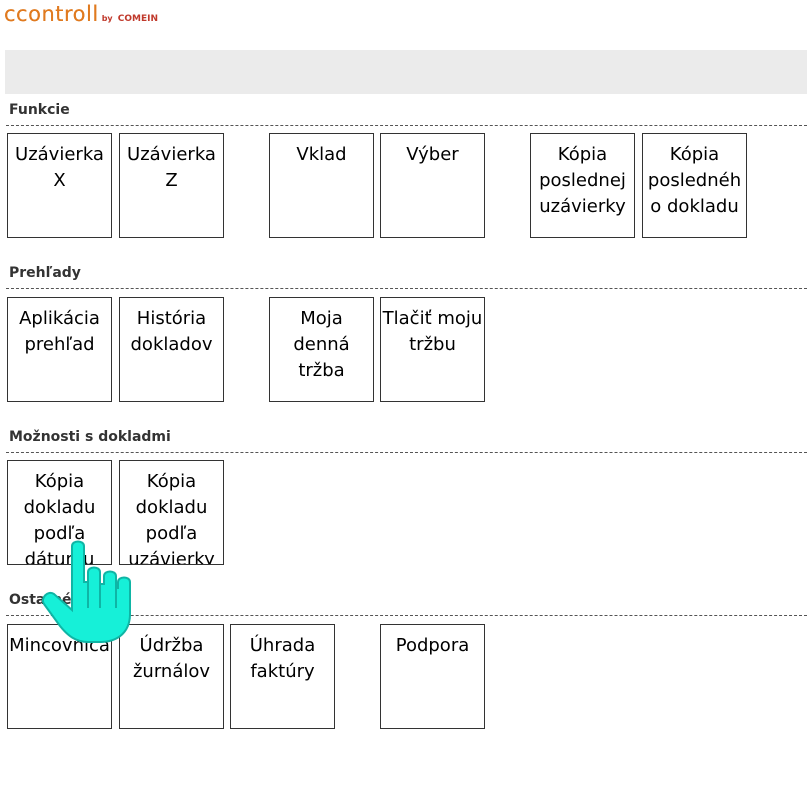 This screenshot has height=791, width=807. What do you see at coordinates (171, 167) in the screenshot?
I see `tile-label: Uzávierka Z` at bounding box center [171, 167].